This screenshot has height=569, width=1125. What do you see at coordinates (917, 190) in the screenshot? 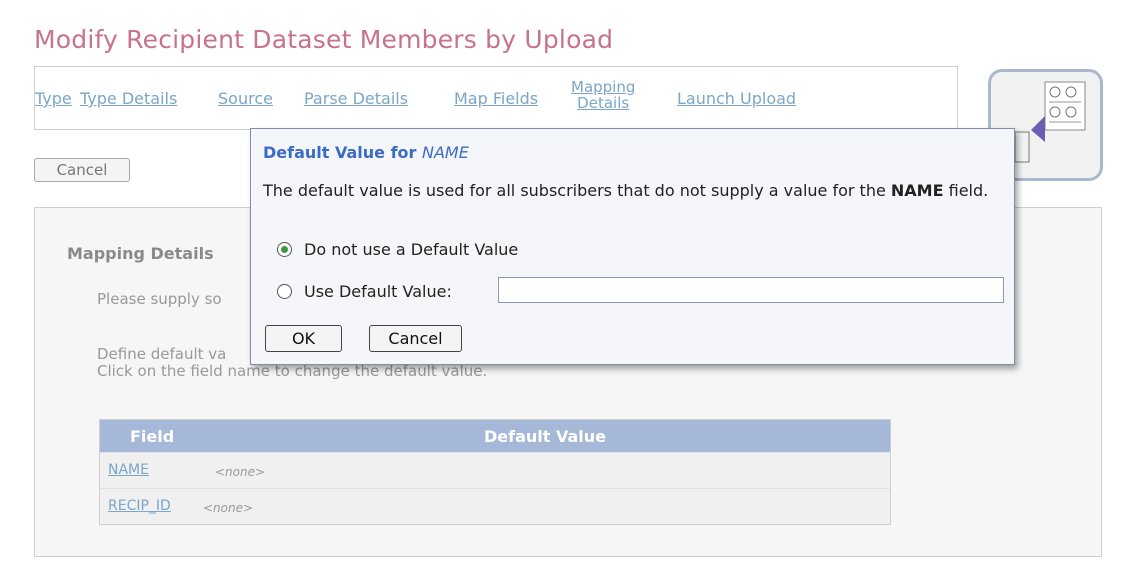
I see `dialog-desc-field: NAME` at bounding box center [917, 190].